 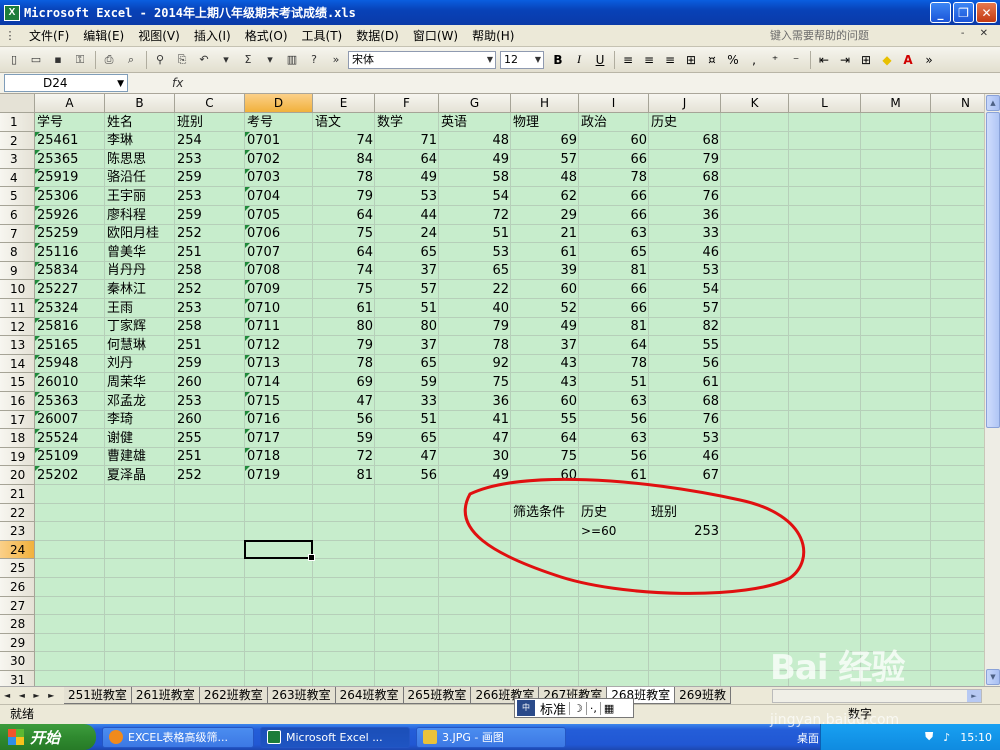 What do you see at coordinates (940, 12) in the screenshot?
I see `minimize-button: _` at bounding box center [940, 12].